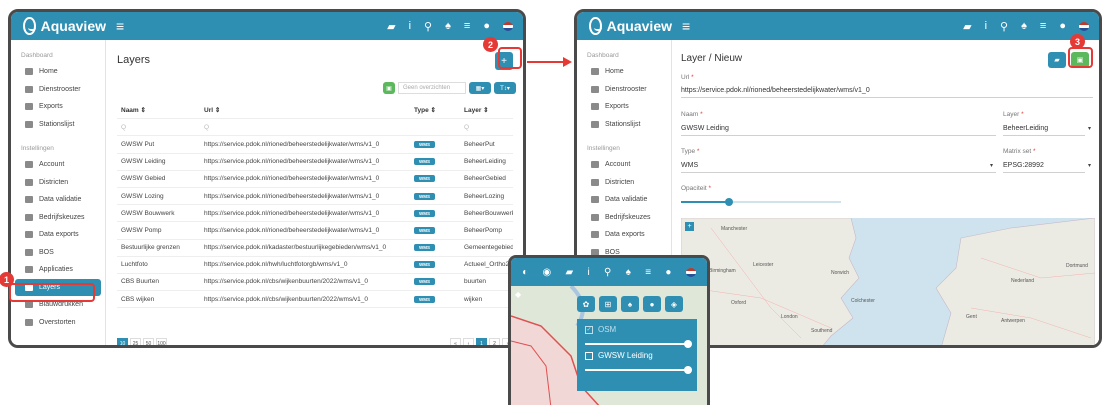  Describe the element at coordinates (468, 341) in the screenshot. I see `page-button: ‹` at that location.